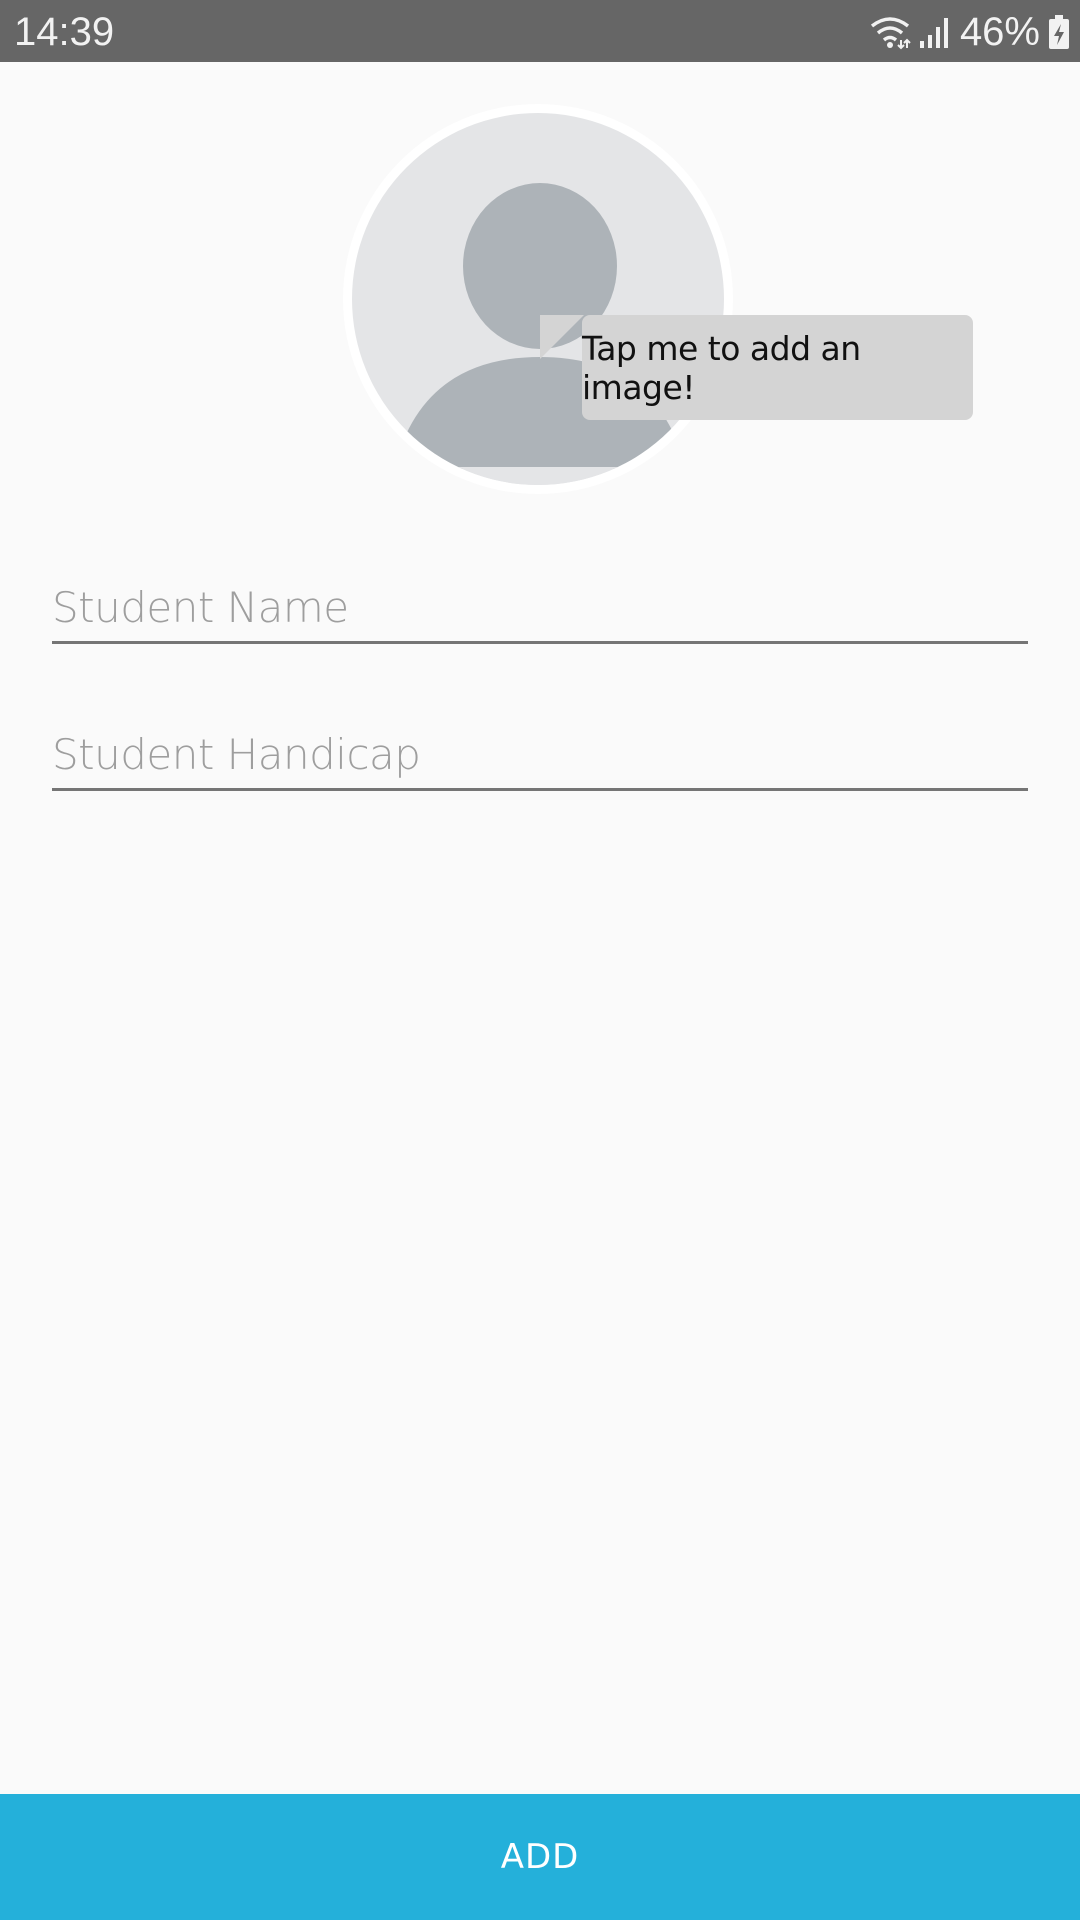  I want to click on status-time: 14:39, so click(64, 32).